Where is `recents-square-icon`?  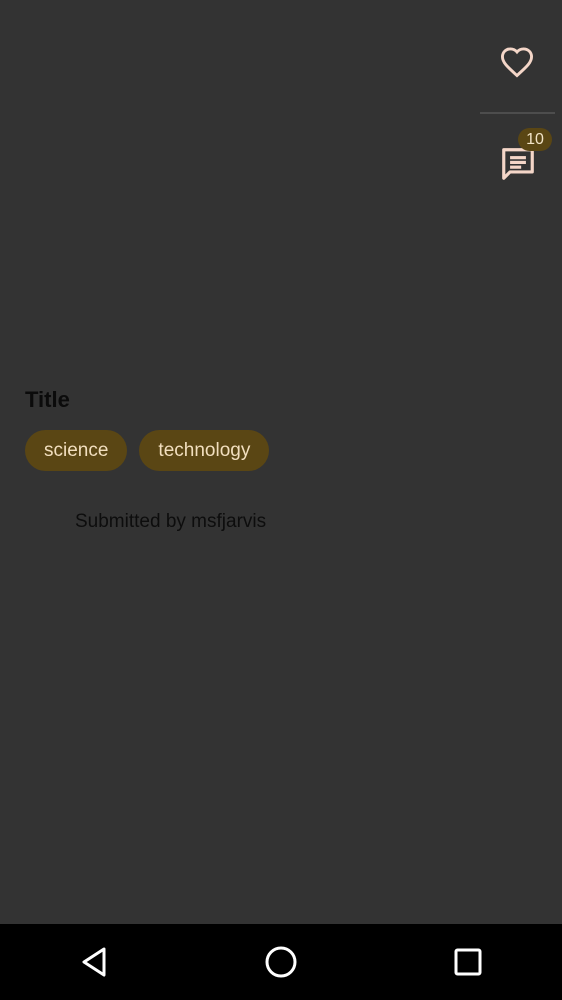
recents-square-icon is located at coordinates (468, 962).